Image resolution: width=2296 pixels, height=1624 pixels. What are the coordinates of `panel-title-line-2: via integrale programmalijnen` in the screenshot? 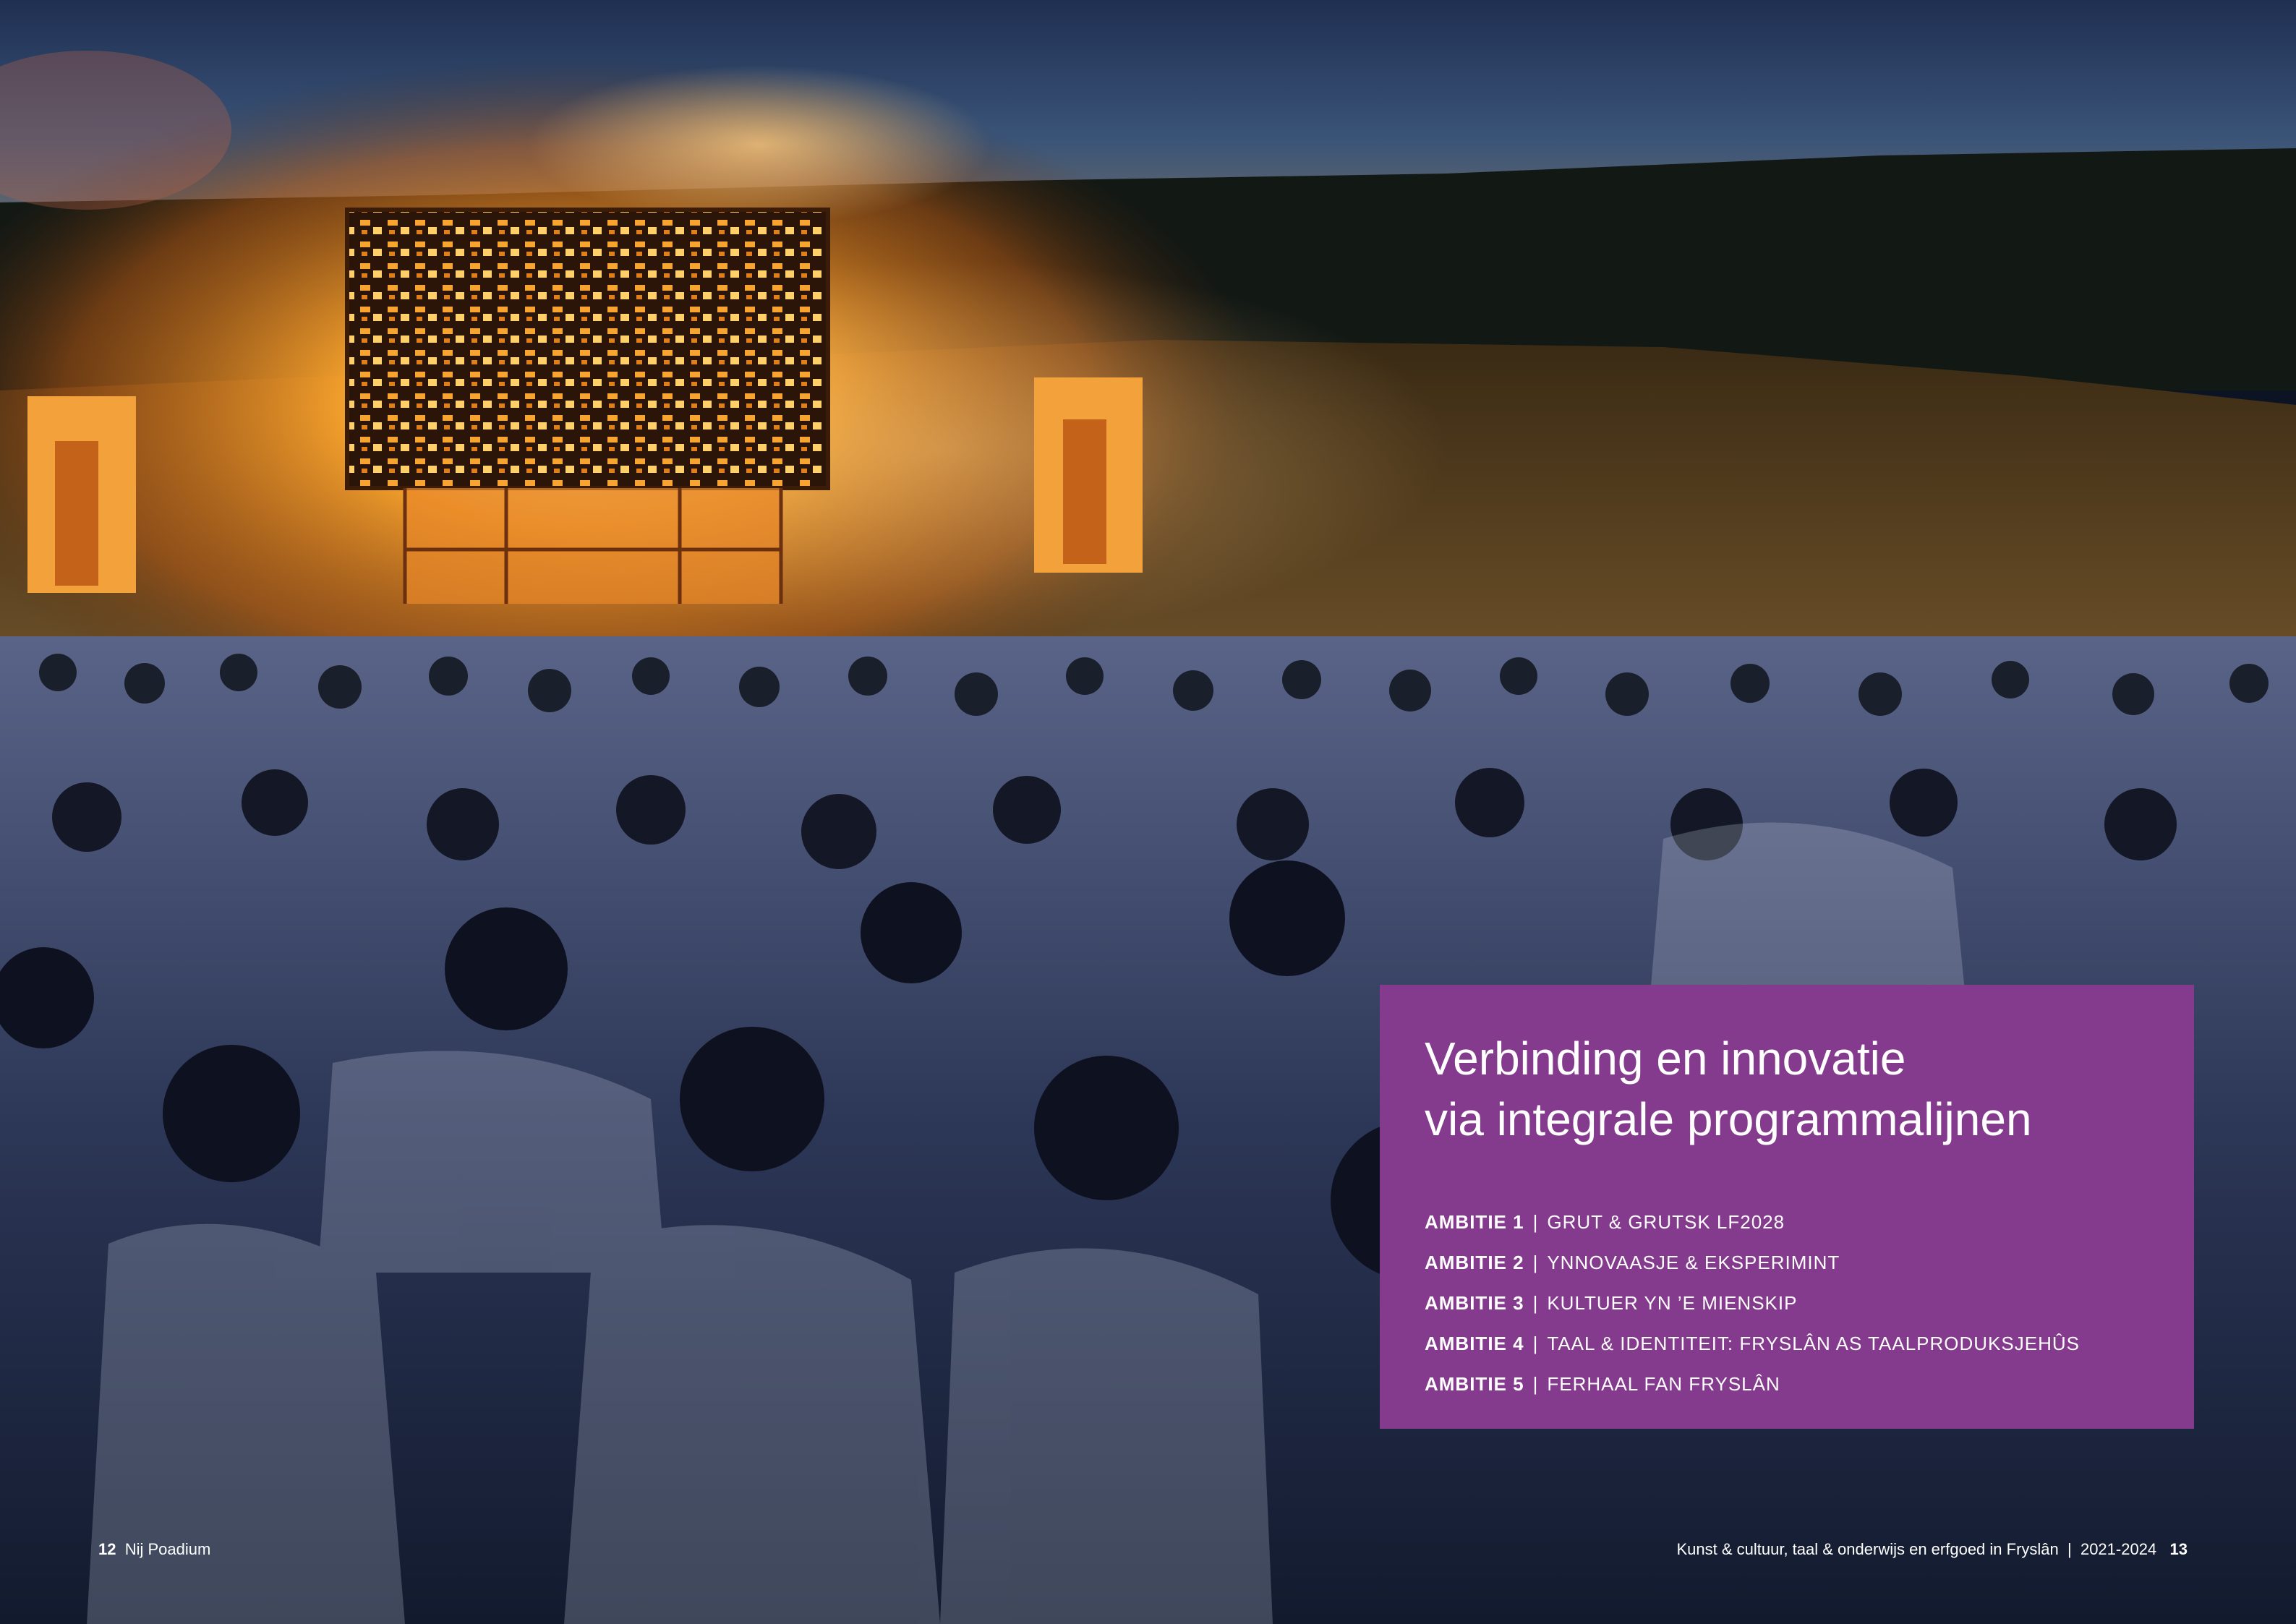 It's located at (1728, 1119).